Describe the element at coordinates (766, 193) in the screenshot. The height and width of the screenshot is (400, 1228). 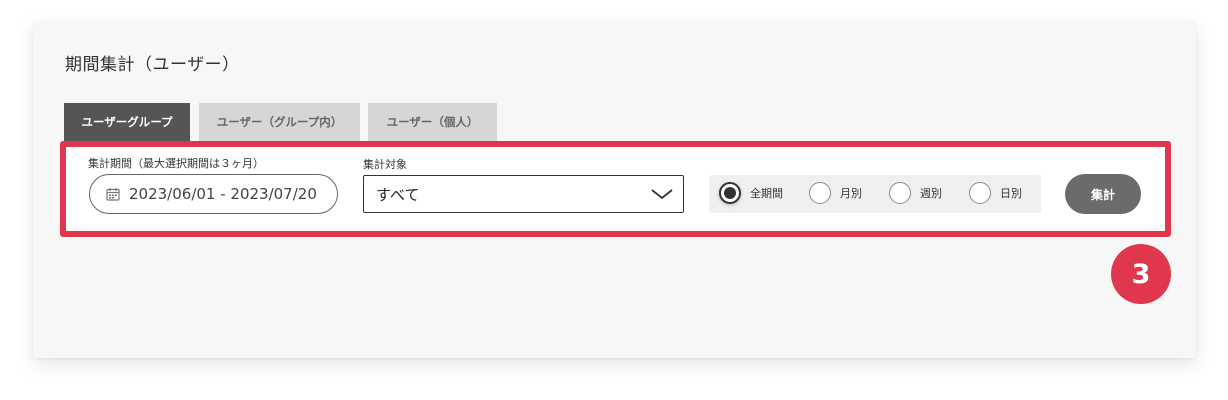
I see `radio-label: 全期間` at that location.